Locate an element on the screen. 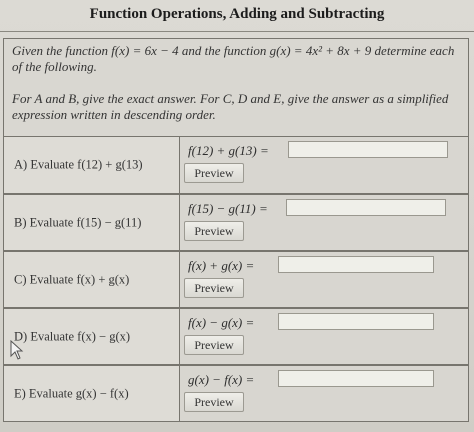  problem-label: A) Evaluate f(12) + g(13) is located at coordinates (78, 164).